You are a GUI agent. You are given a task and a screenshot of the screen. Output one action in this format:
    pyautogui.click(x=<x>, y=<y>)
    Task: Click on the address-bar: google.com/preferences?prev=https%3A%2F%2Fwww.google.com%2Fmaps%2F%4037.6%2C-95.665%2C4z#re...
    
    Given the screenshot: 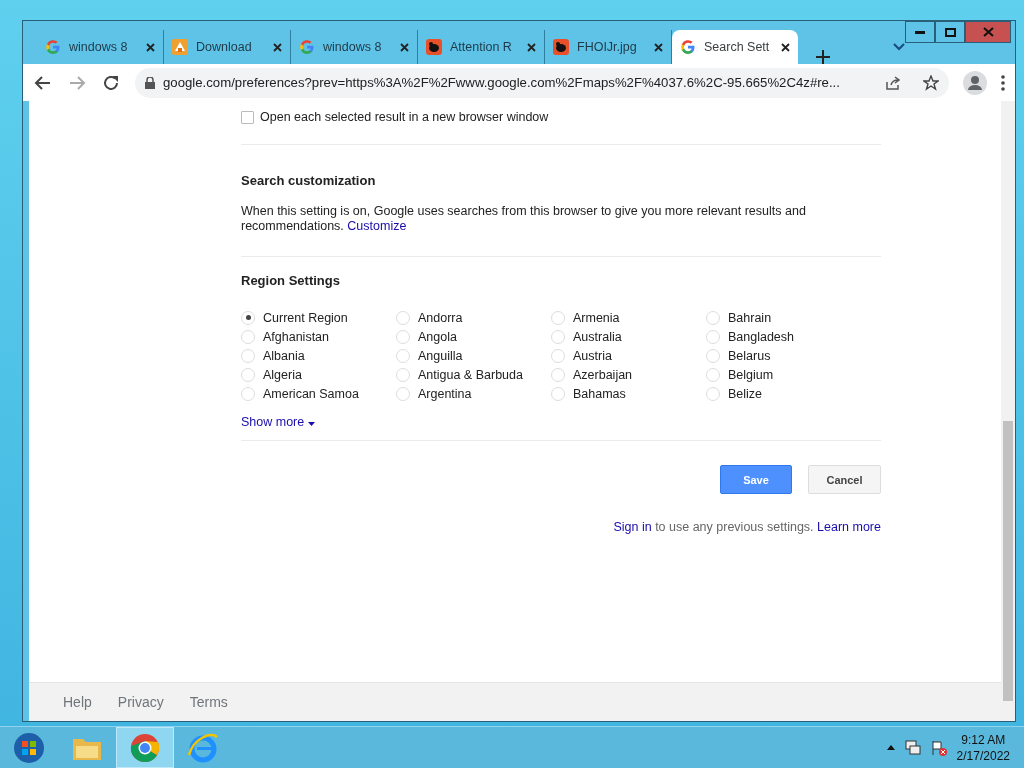 What is the action you would take?
    pyautogui.click(x=542, y=82)
    